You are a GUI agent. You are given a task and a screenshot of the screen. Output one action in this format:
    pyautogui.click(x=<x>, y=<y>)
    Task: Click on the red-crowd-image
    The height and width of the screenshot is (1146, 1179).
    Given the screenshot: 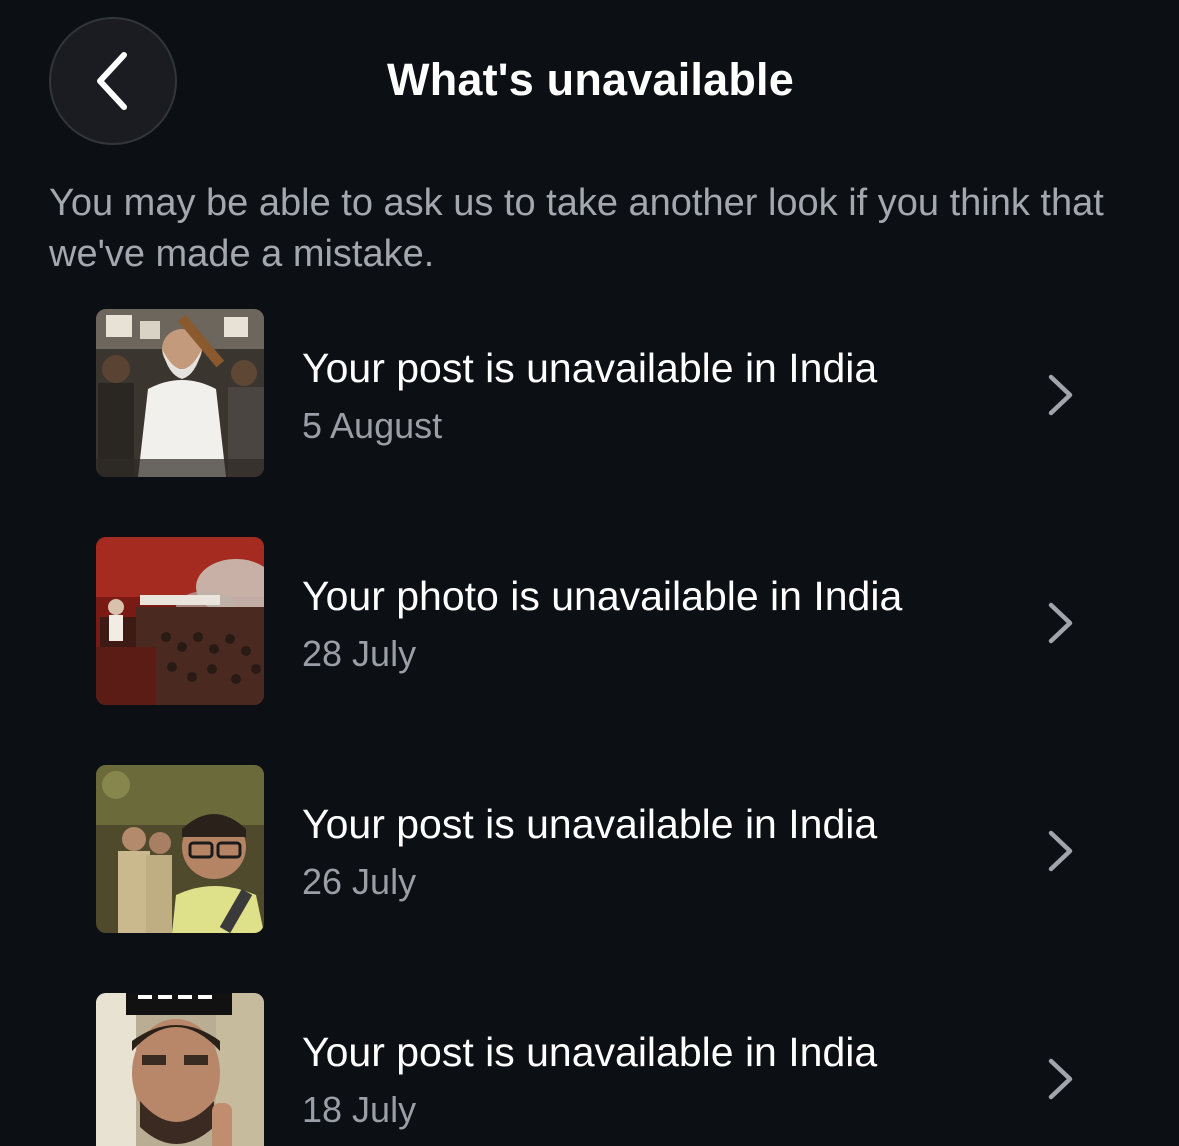 What is the action you would take?
    pyautogui.click(x=180, y=621)
    